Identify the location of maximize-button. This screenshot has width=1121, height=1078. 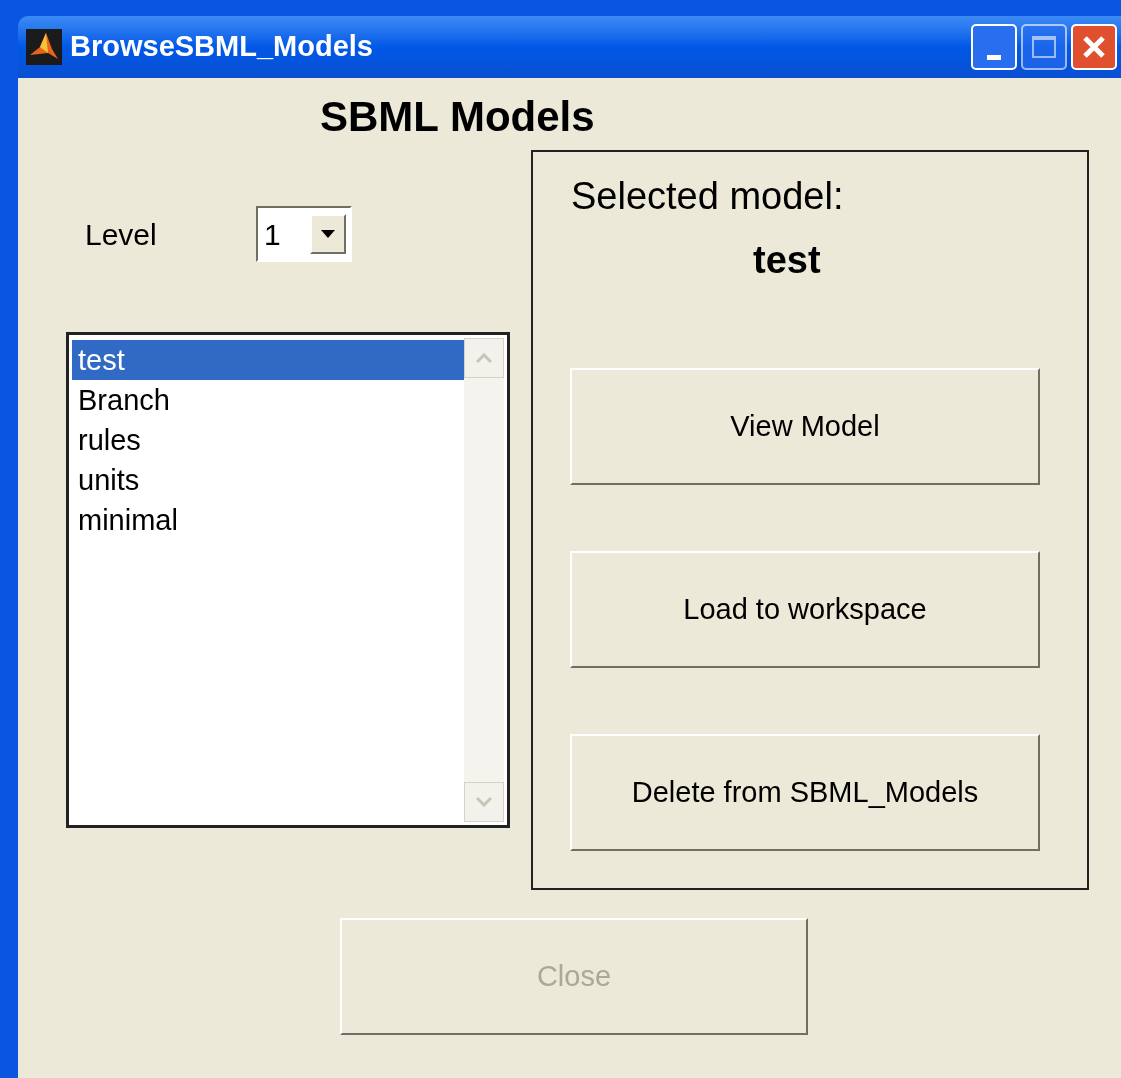
(1044, 47).